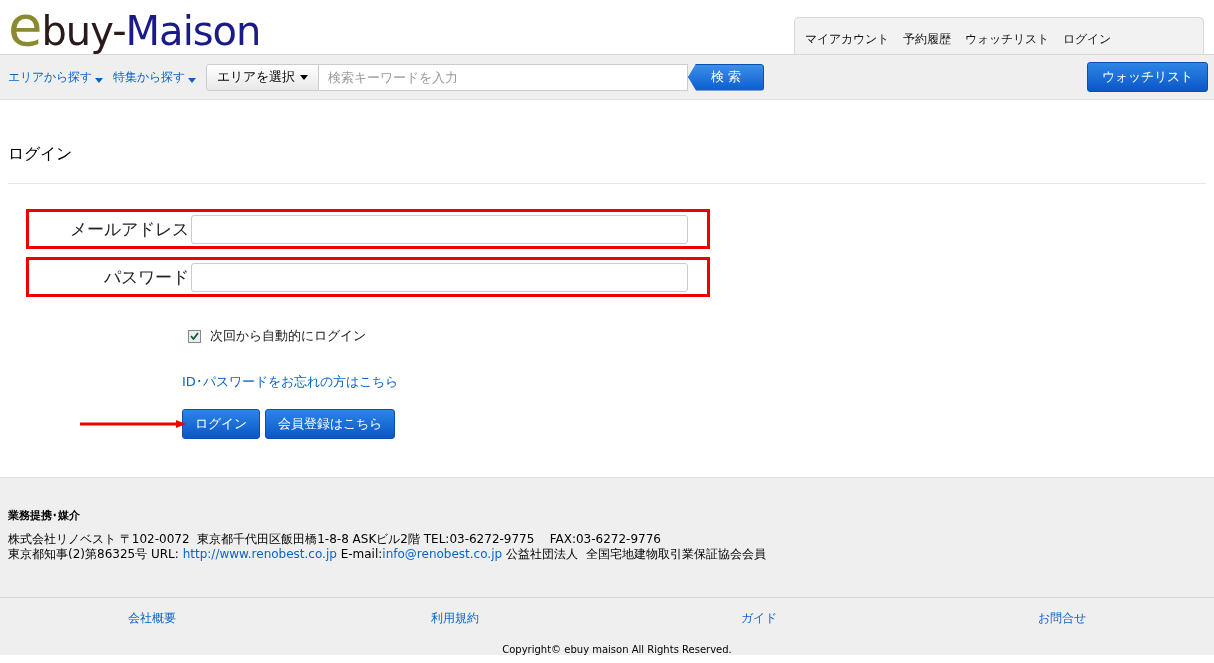  I want to click on area-select: エリアを選択, so click(262, 77).